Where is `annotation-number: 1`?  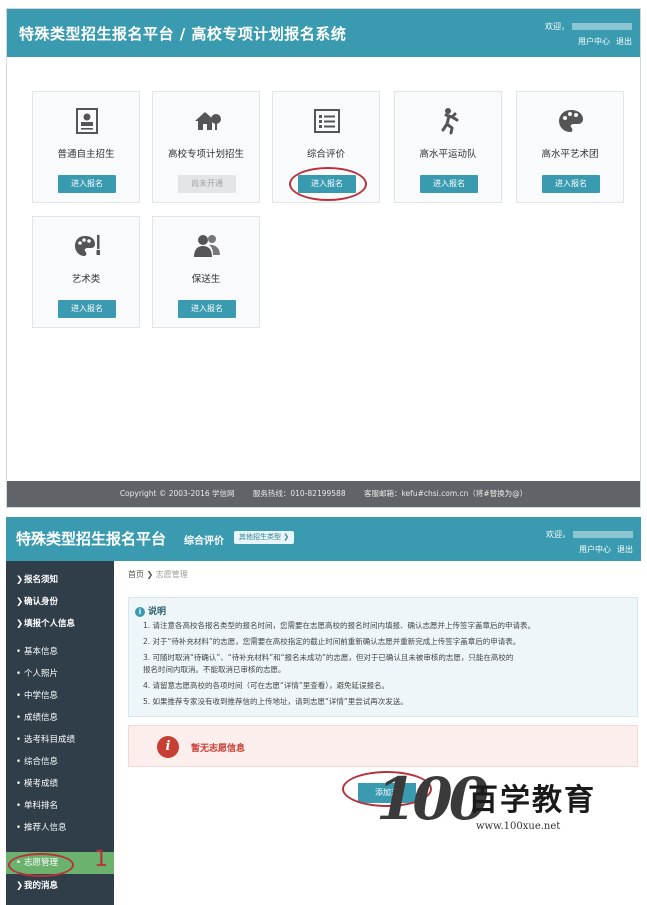
annotation-number: 1 is located at coordinates (101, 859).